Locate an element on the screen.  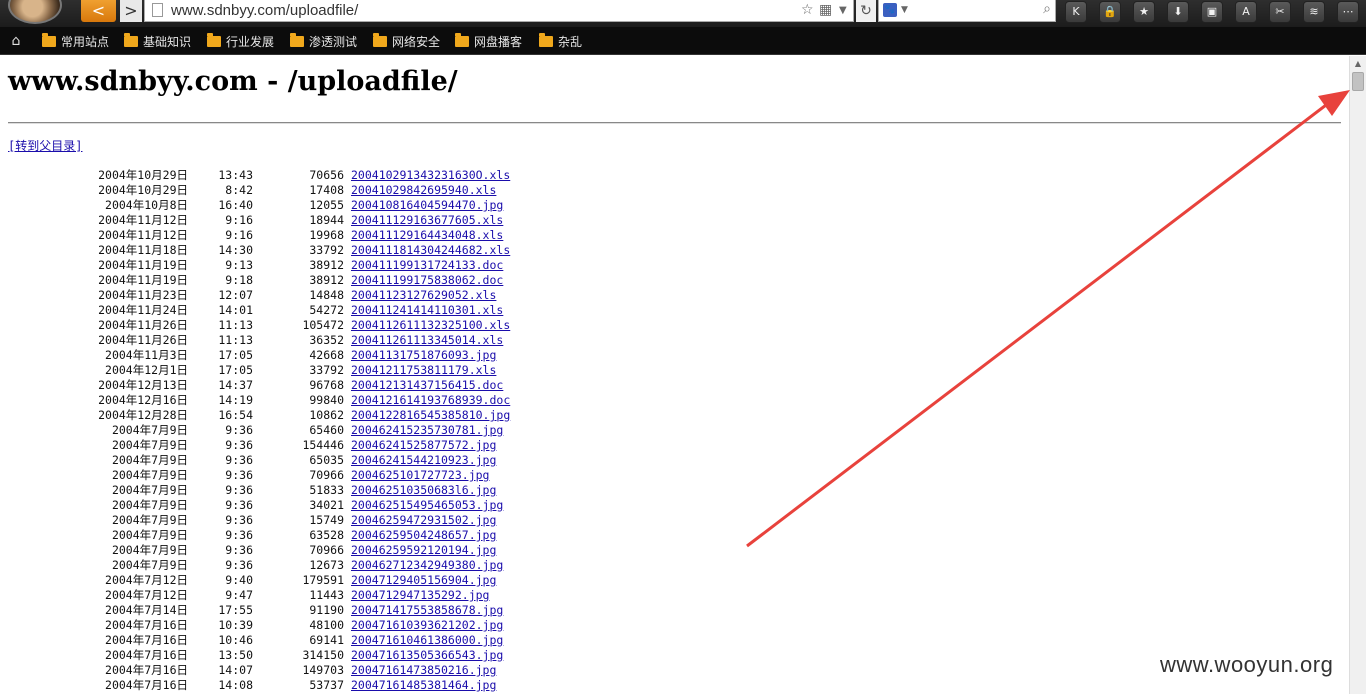
file-link: 200471417553858678.jpg is located at coordinates (427, 610).